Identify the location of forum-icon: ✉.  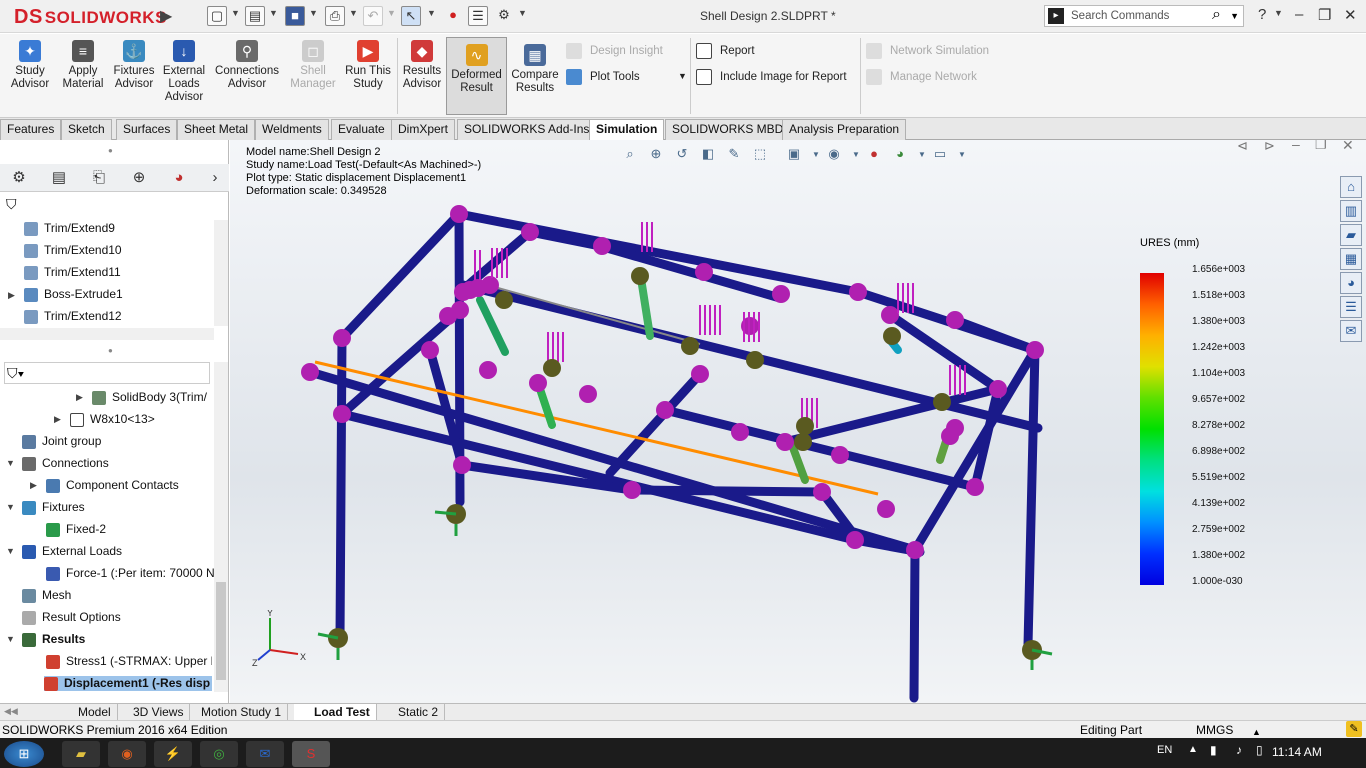
(1351, 331).